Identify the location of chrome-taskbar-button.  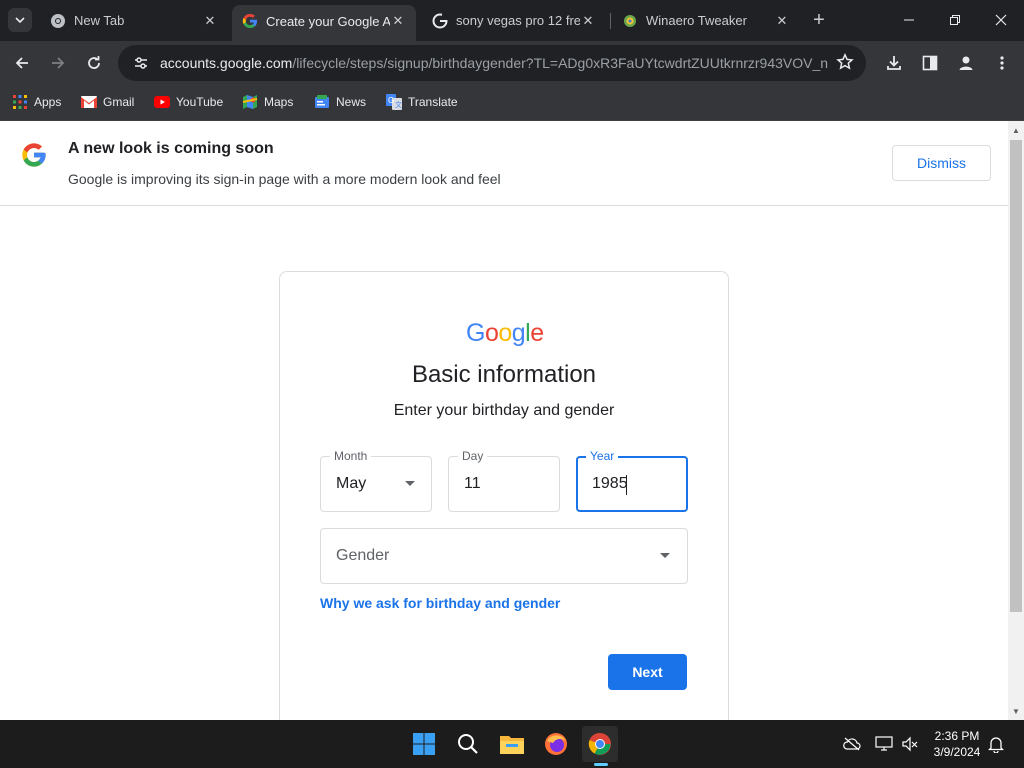
(600, 744).